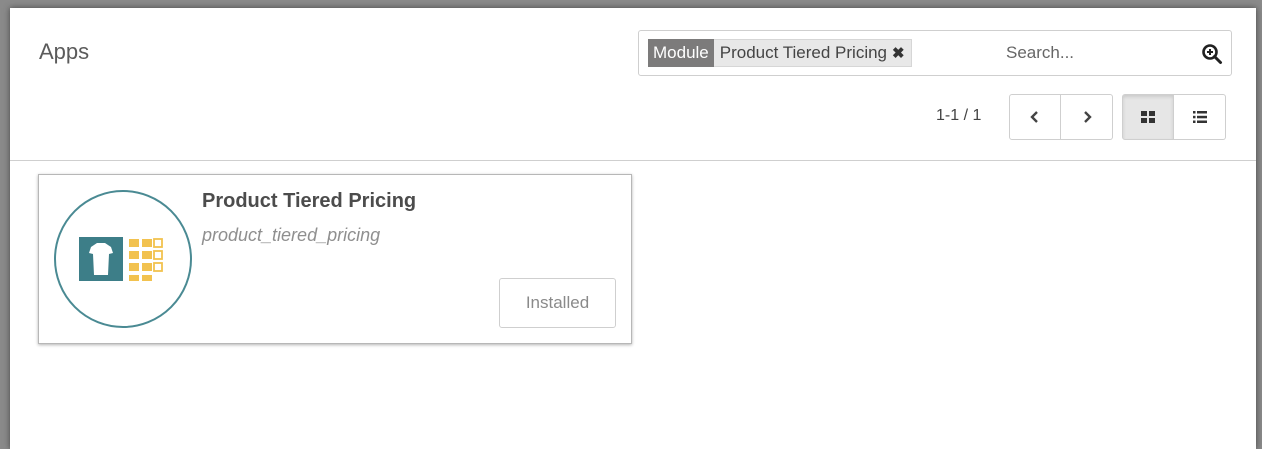 The image size is (1262, 449). Describe the element at coordinates (1212, 54) in the screenshot. I see `search-icon` at that location.